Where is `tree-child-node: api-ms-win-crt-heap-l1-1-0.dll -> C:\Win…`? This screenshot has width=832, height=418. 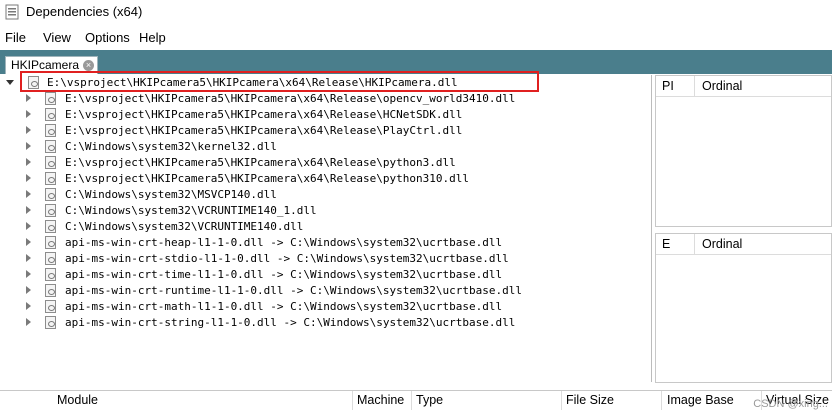 tree-child-node: api-ms-win-crt-heap-l1-1-0.dll -> C:\Win… is located at coordinates (320, 243).